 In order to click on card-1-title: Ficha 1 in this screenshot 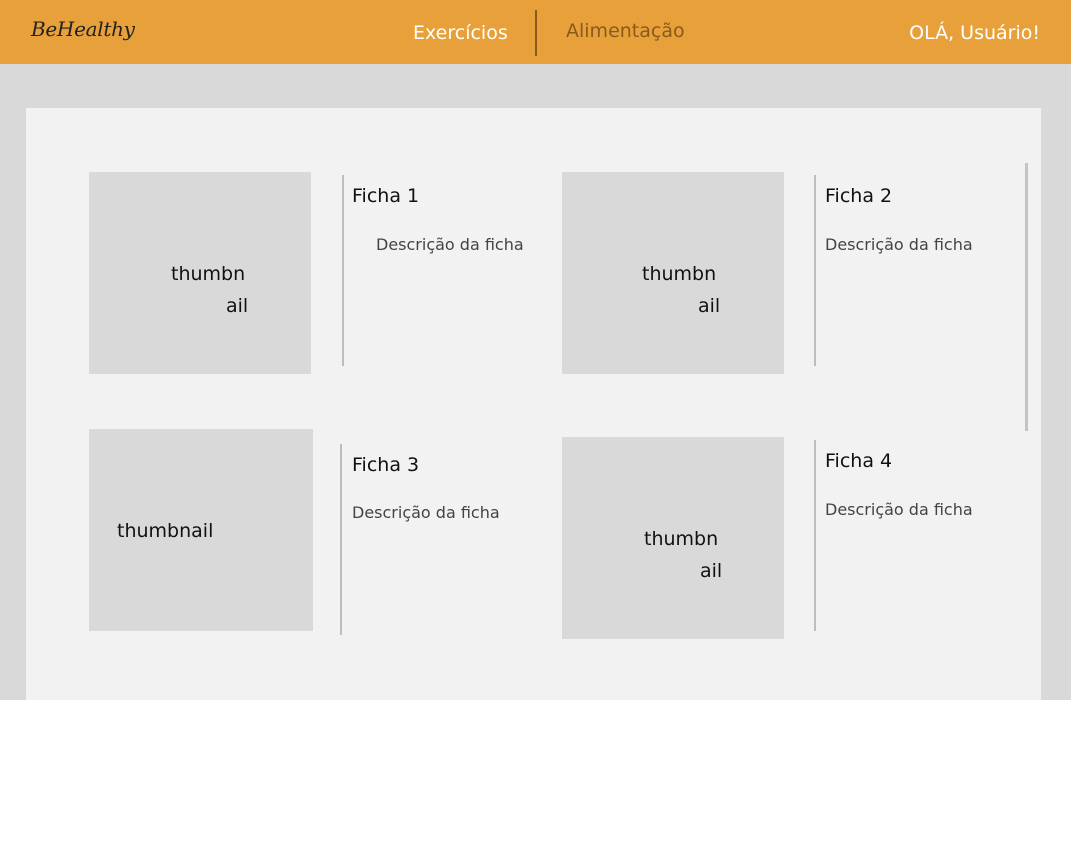, I will do `click(385, 196)`.